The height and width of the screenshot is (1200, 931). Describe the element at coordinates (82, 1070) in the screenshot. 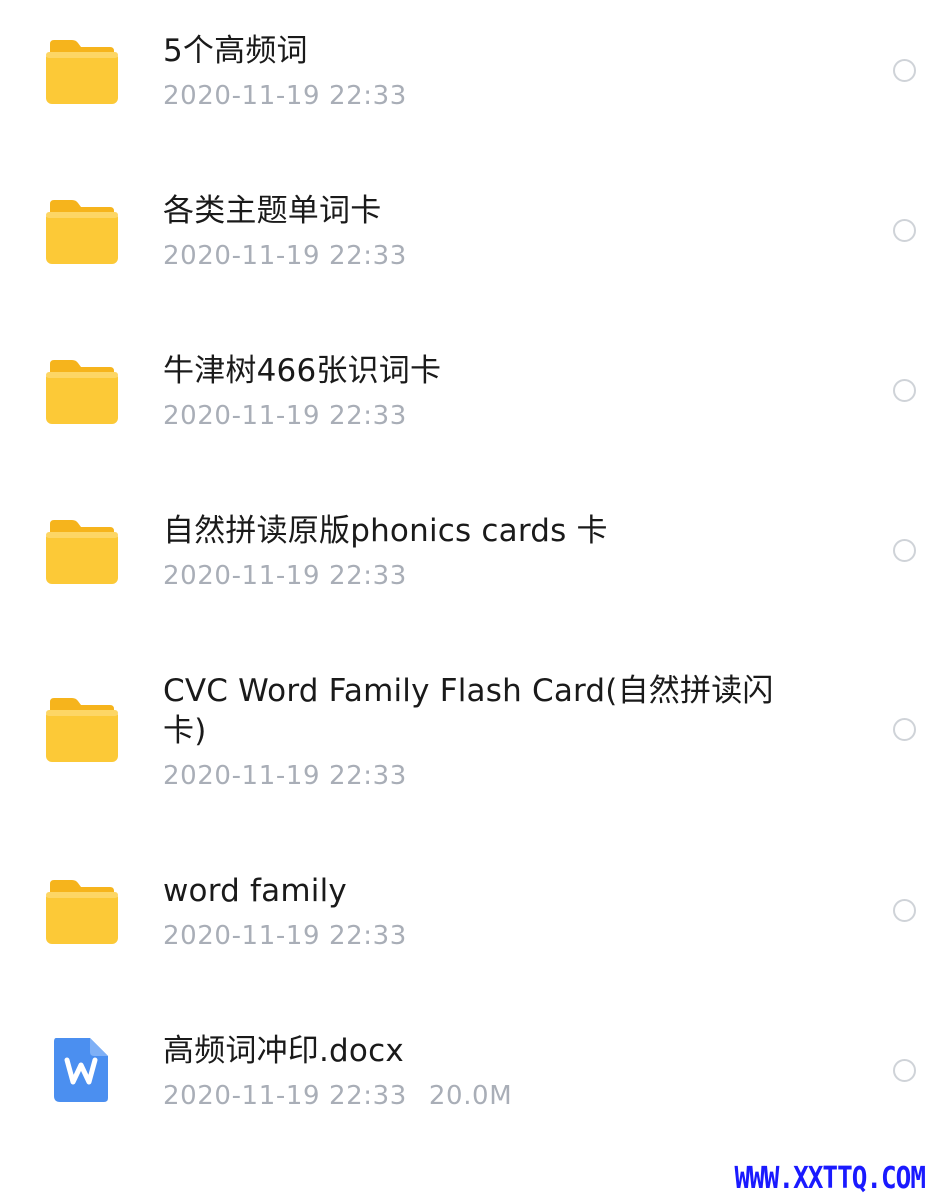

I see `word-document-icon` at that location.